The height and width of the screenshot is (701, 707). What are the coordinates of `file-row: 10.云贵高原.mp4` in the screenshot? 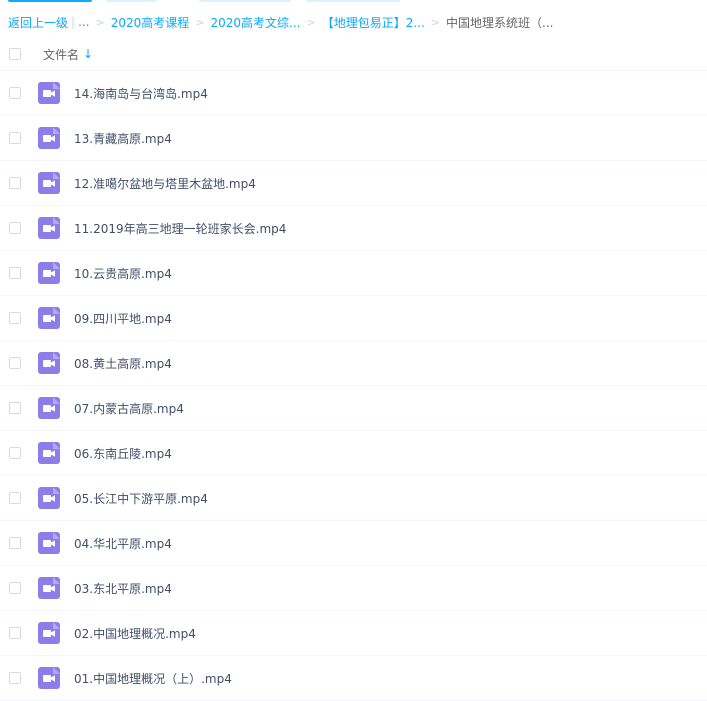 It's located at (353, 273).